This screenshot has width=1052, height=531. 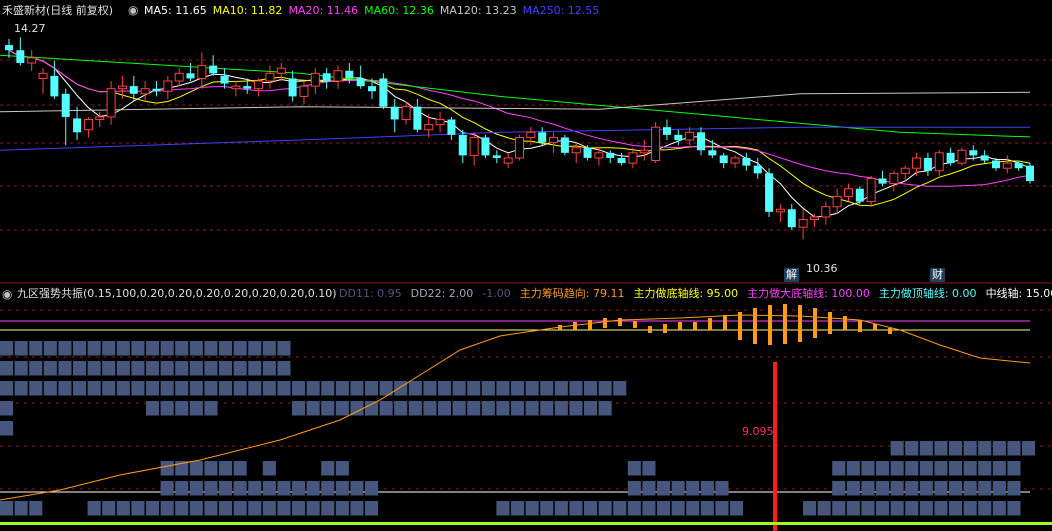 I want to click on tag-cai: 财, so click(x=937, y=275).